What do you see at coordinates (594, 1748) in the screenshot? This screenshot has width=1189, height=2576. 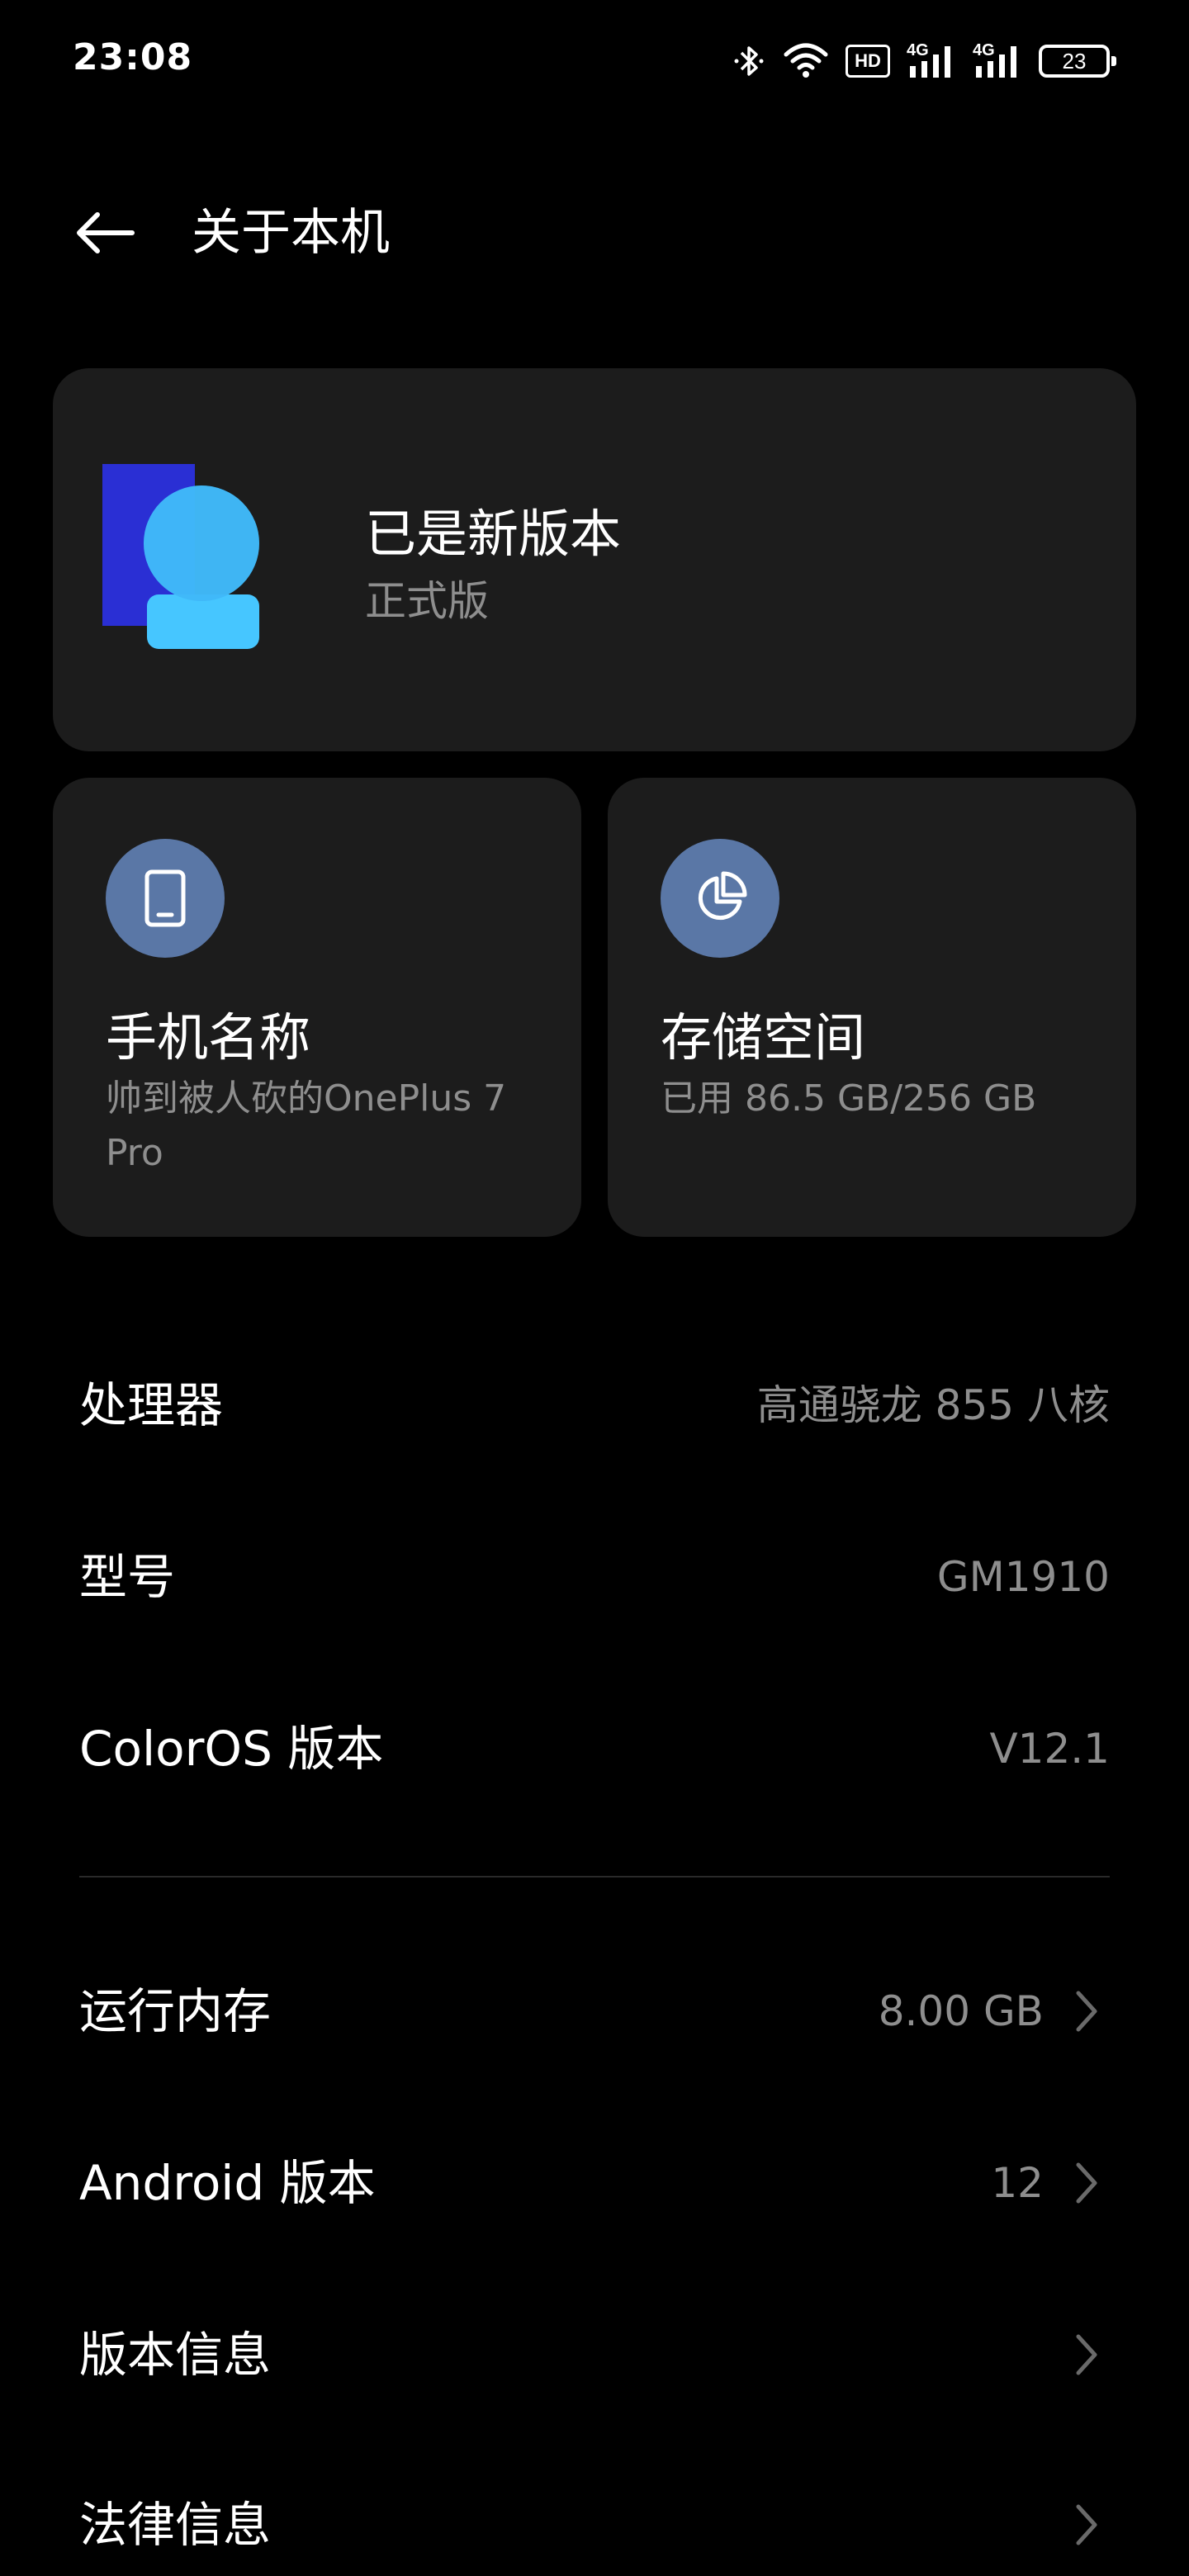 I see `info-row-coloros-version: ColorOS 版本 V12.1` at bounding box center [594, 1748].